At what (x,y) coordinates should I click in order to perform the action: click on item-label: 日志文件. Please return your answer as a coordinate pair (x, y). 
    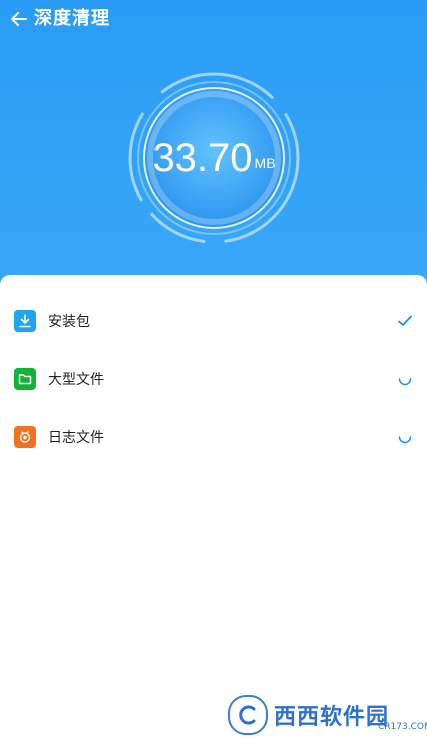
    Looking at the image, I should click on (76, 438).